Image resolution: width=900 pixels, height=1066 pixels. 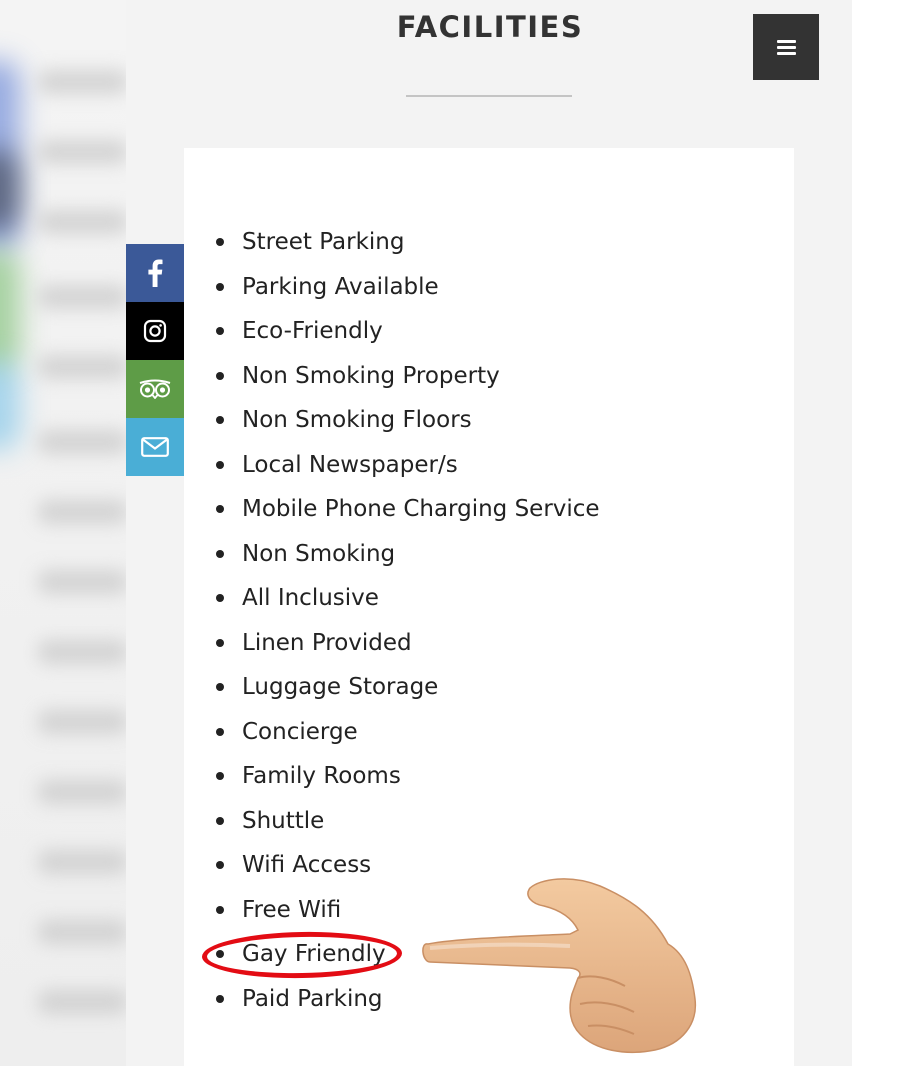 I want to click on facility-label: Wifi Access, so click(x=307, y=865).